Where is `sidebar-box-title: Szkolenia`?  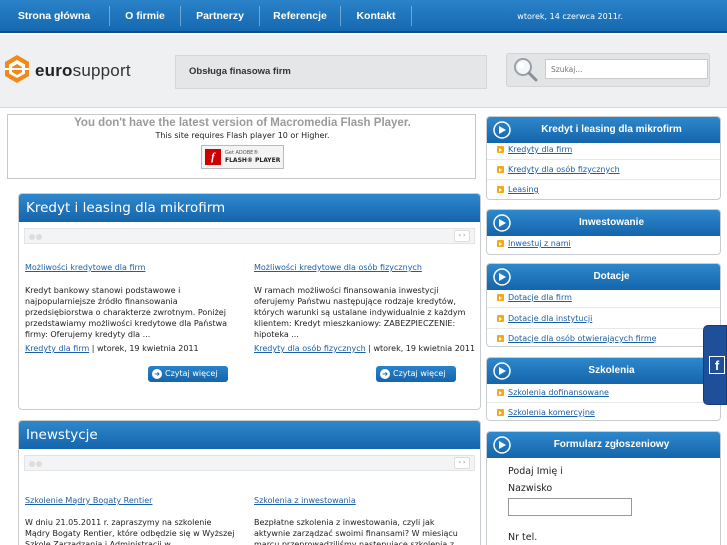
sidebar-box-title: Szkolenia is located at coordinates (603, 371).